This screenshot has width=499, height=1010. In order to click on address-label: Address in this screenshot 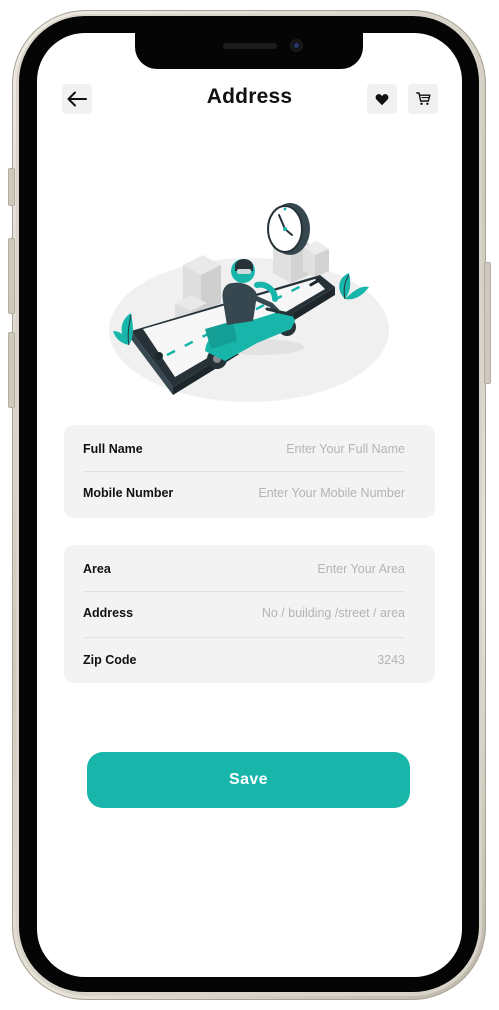, I will do `click(108, 613)`.